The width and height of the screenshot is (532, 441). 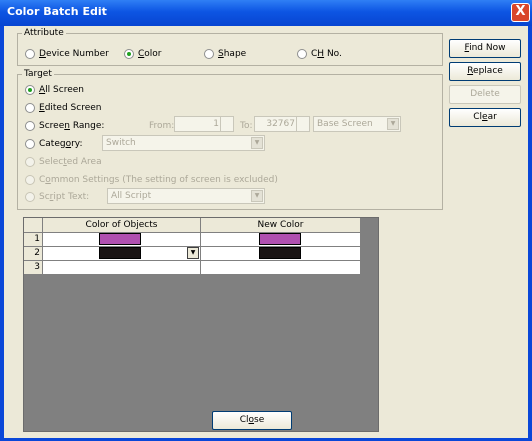 What do you see at coordinates (485, 117) in the screenshot?
I see `clear-button: Clear` at bounding box center [485, 117].